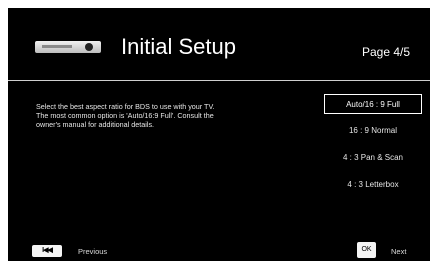 The height and width of the screenshot is (263, 437). I want to click on previous-key-icon: I◀◀, so click(47, 251).